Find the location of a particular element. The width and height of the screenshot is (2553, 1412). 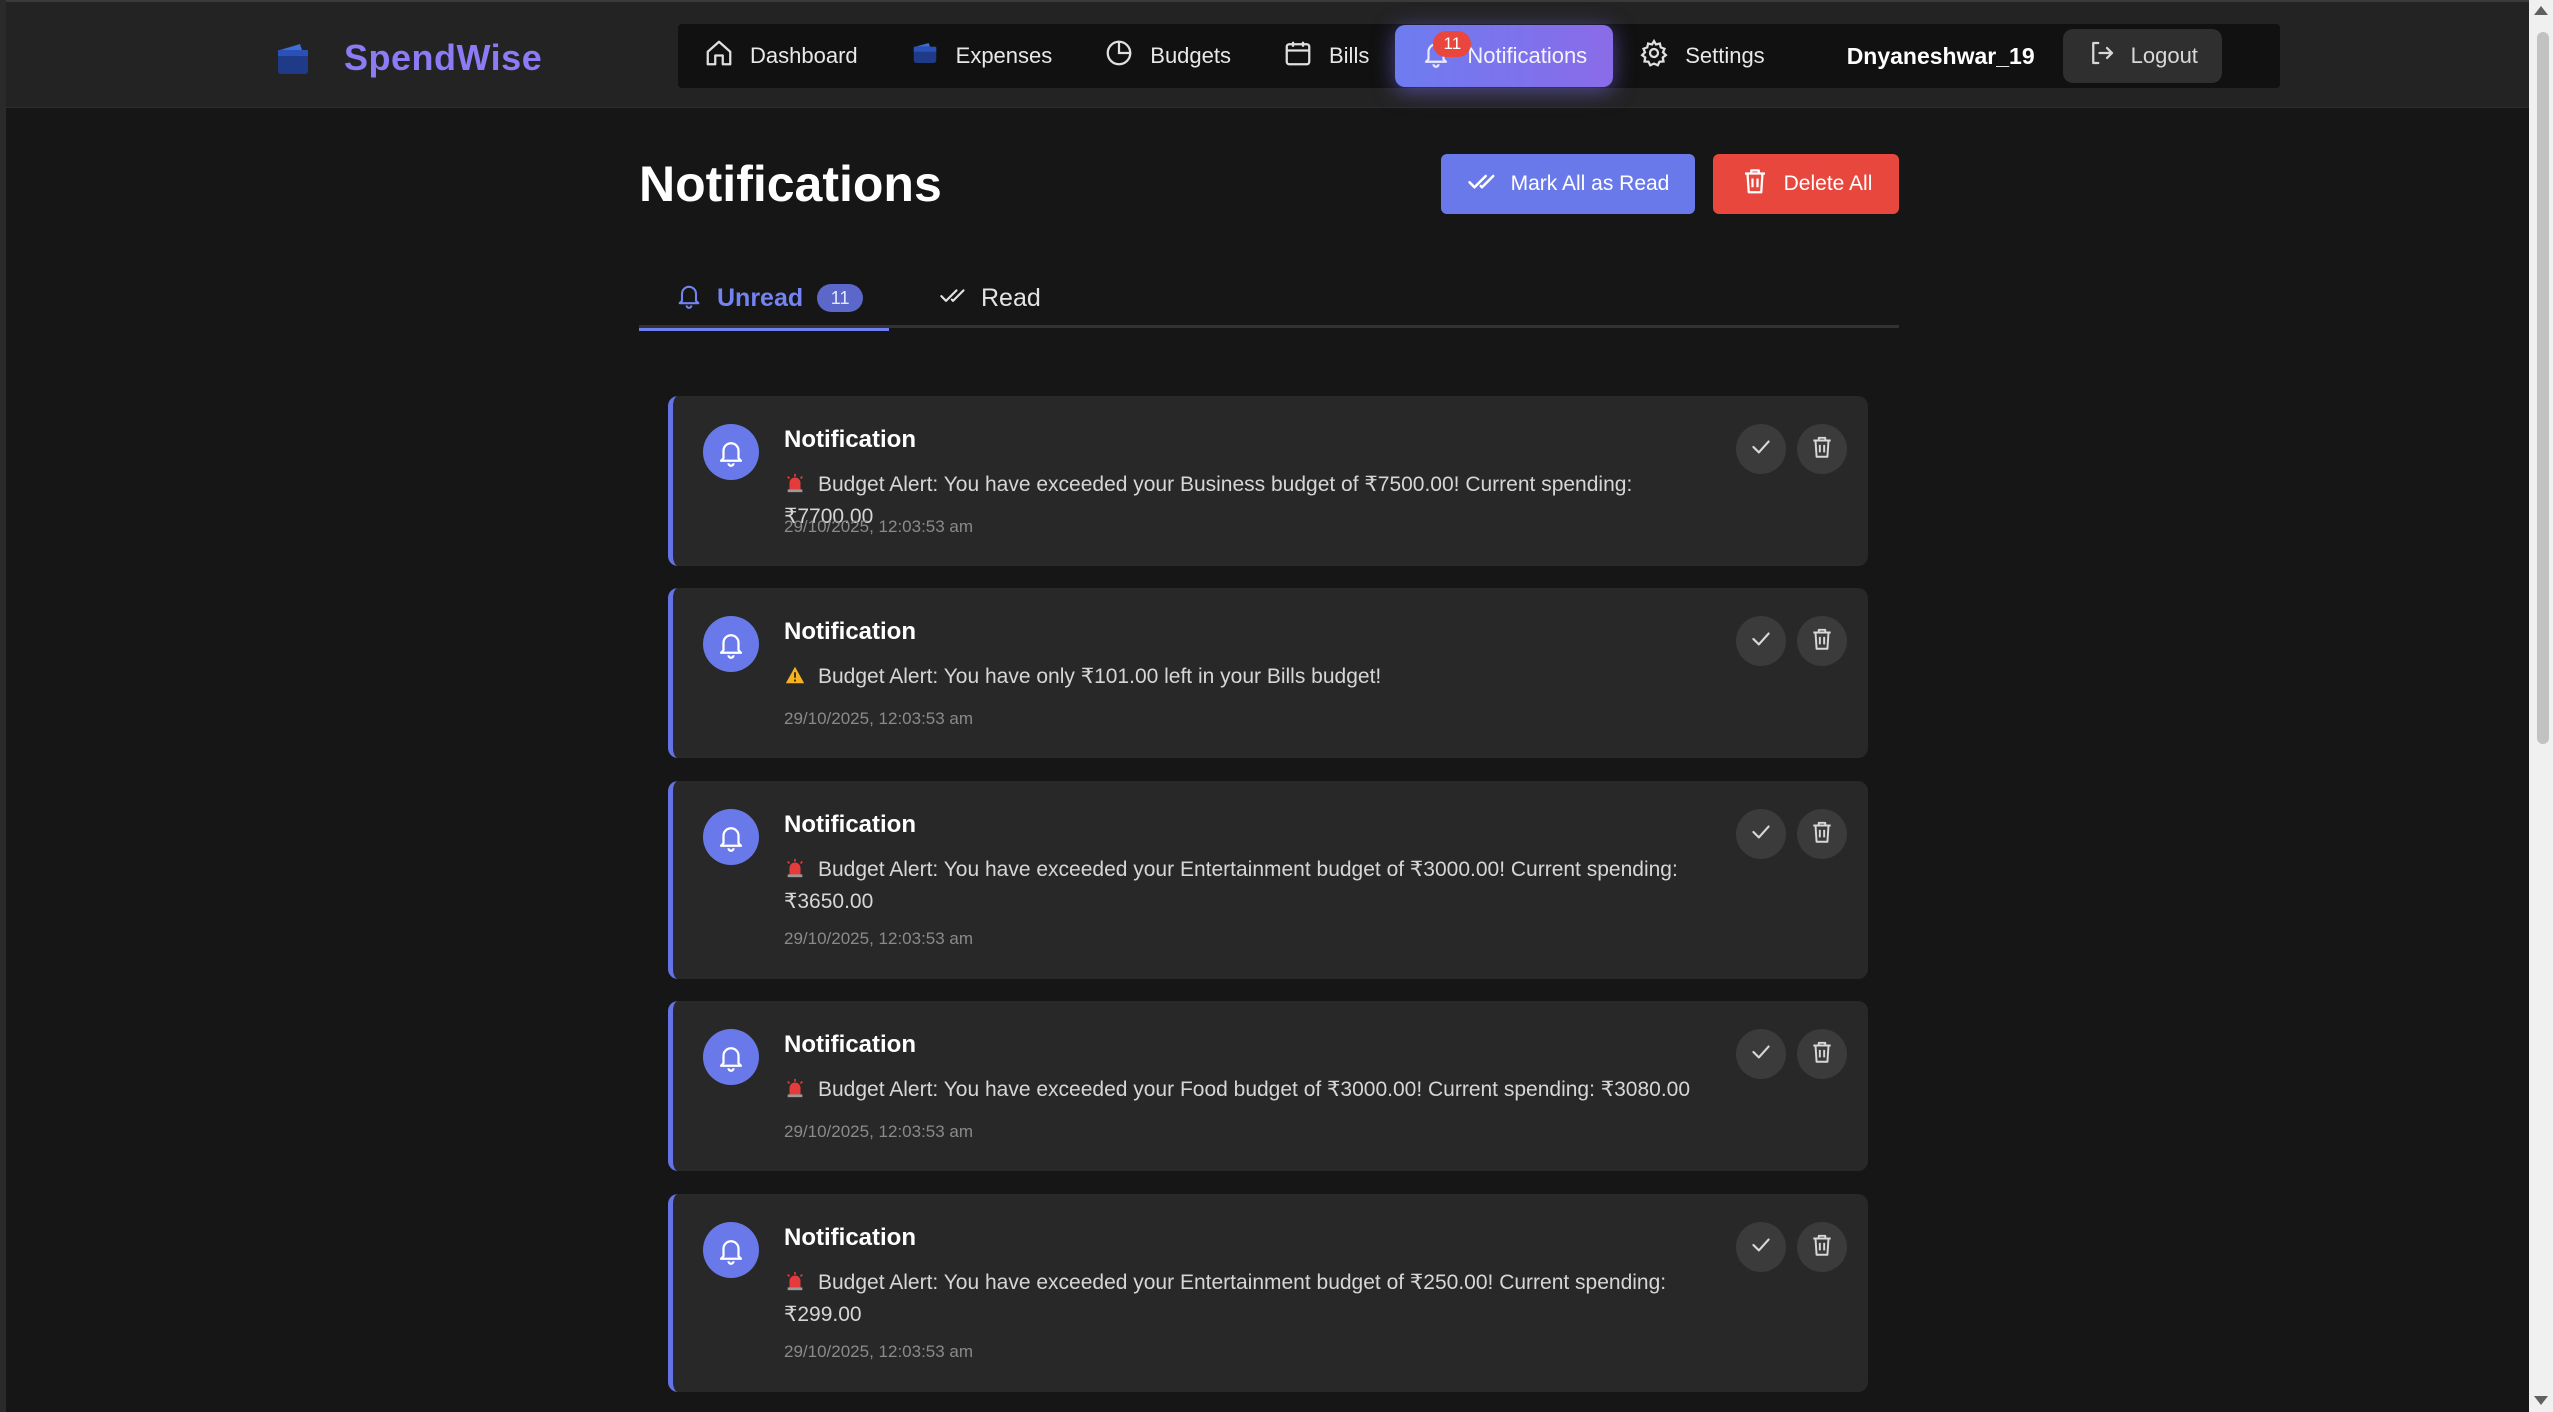

tab-unread-label: Unread is located at coordinates (760, 297).